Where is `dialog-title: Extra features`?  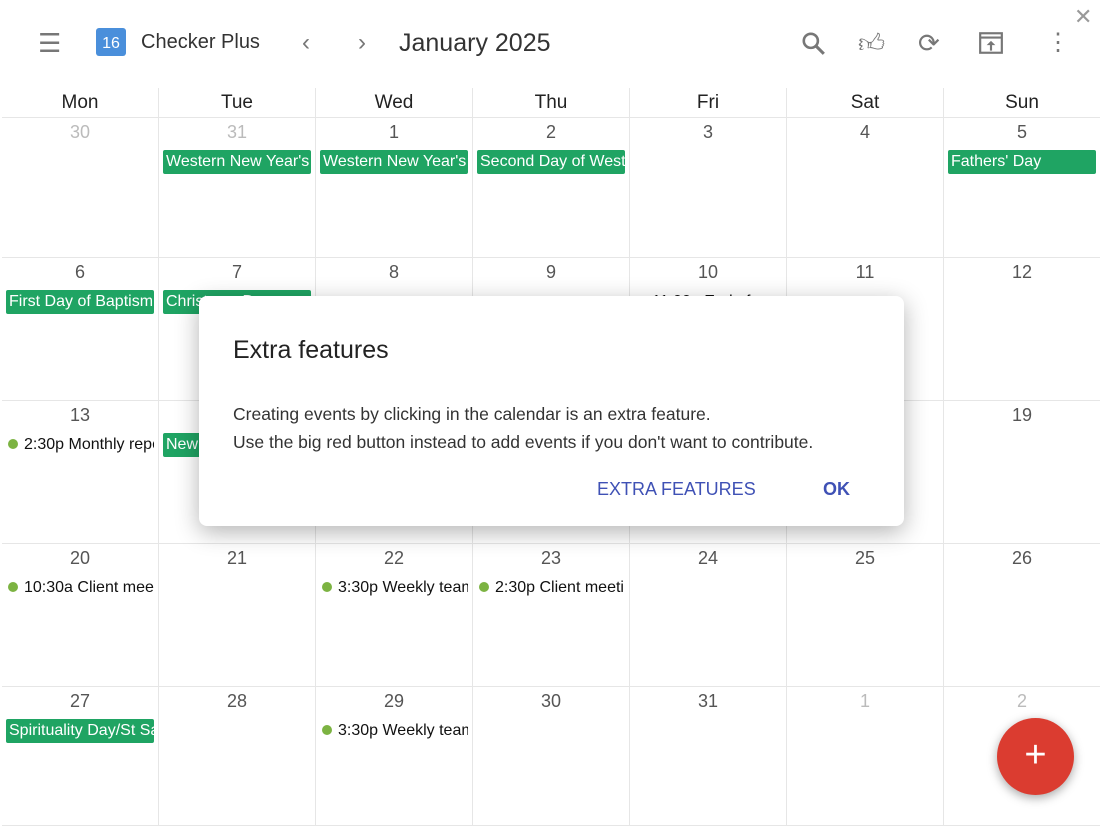 dialog-title: Extra features is located at coordinates (311, 350).